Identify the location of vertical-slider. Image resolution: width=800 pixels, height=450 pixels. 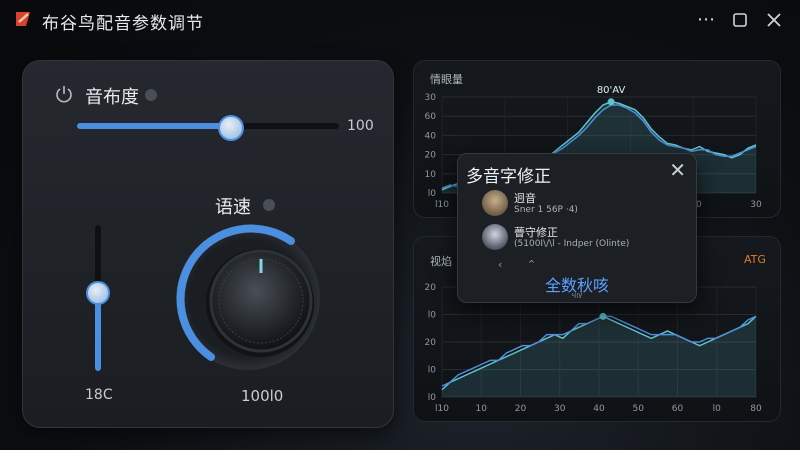
(98, 298).